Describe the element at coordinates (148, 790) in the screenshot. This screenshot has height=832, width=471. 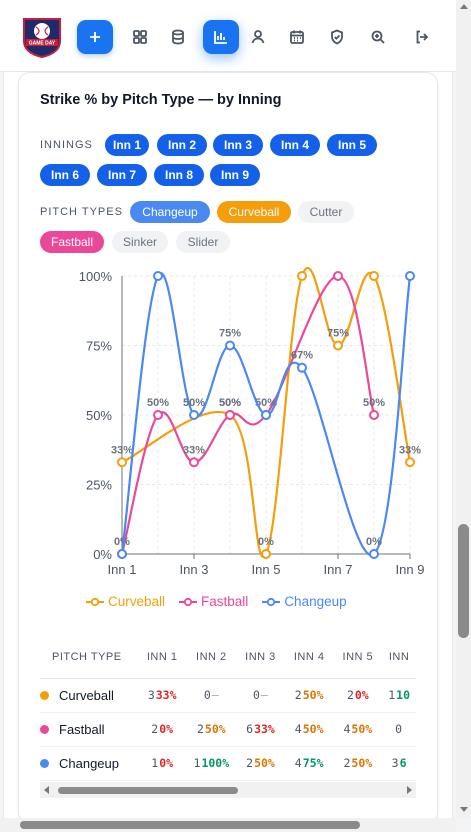
I see `table-scroll-thumb` at that location.